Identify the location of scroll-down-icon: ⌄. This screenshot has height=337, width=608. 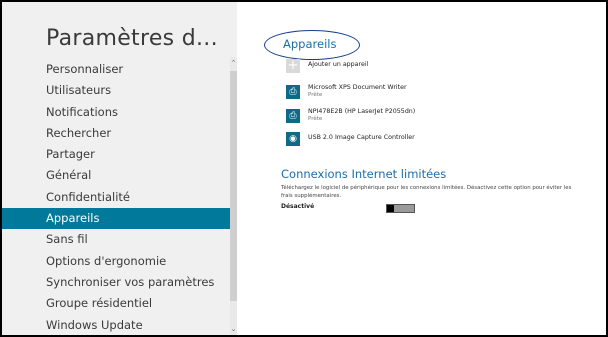
(233, 329).